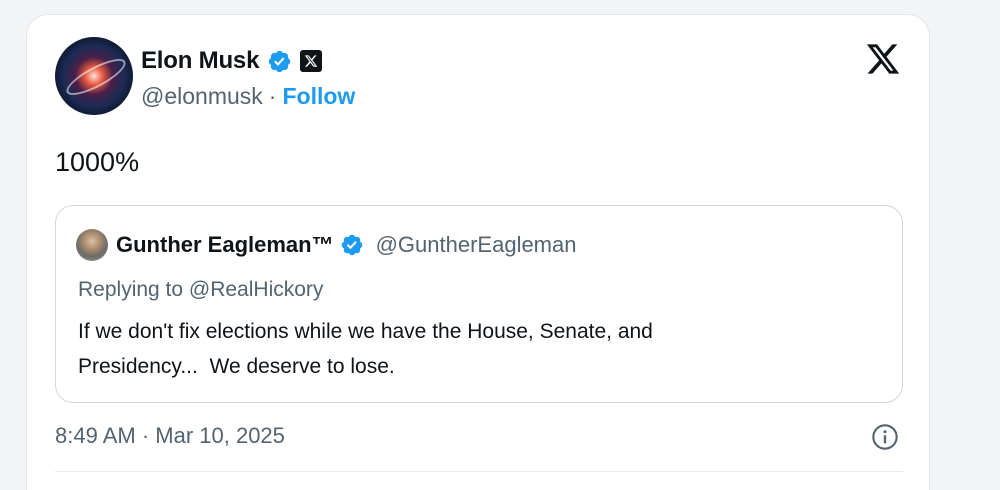  I want to click on author-handle-row: @elonmusk · Follow, so click(248, 96).